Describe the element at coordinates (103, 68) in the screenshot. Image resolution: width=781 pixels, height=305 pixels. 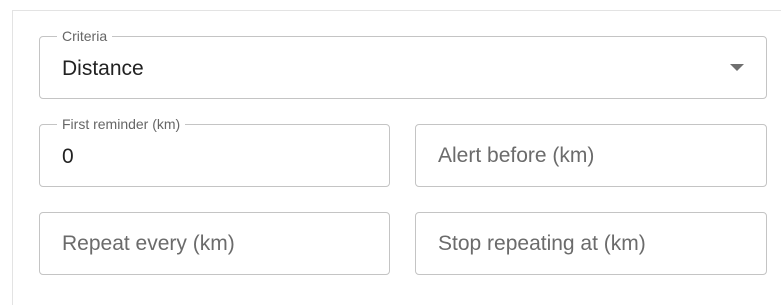
I see `criteria-value: Distance` at that location.